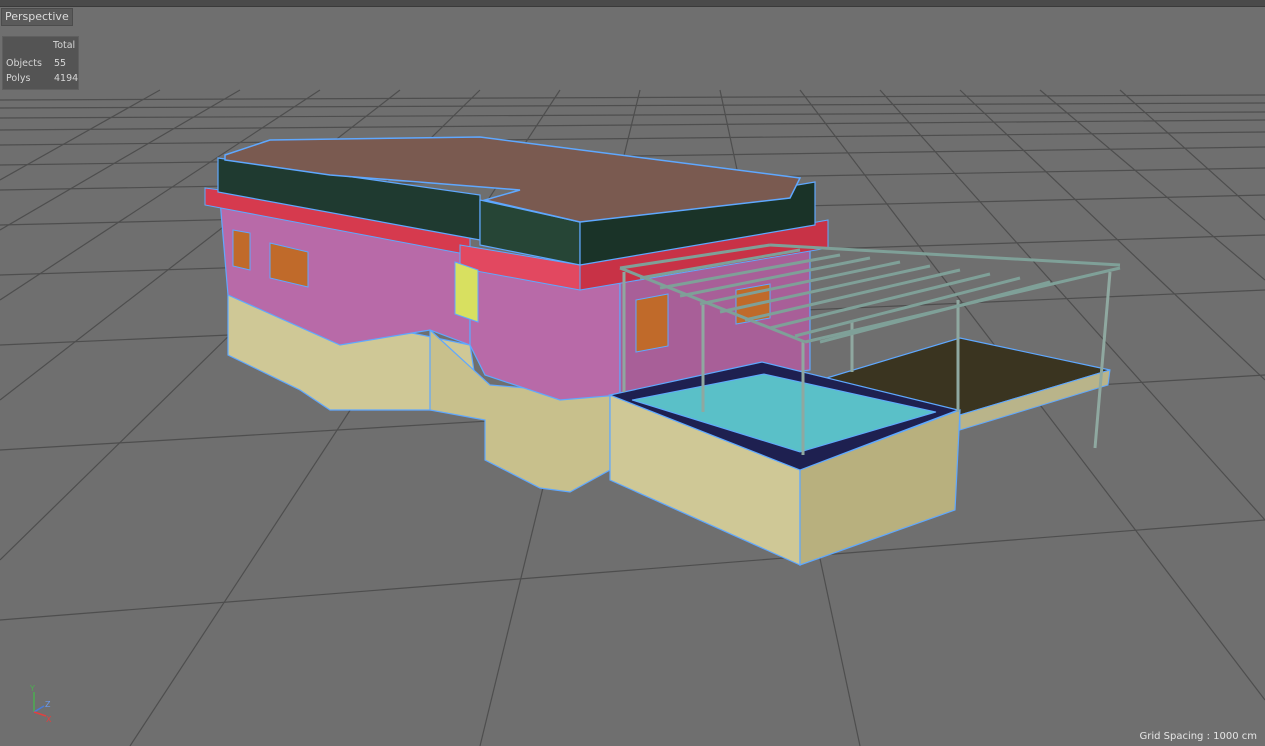 This screenshot has height=746, width=1265. Describe the element at coordinates (60, 63) in the screenshot. I see `stats-objects-value: 55` at that location.